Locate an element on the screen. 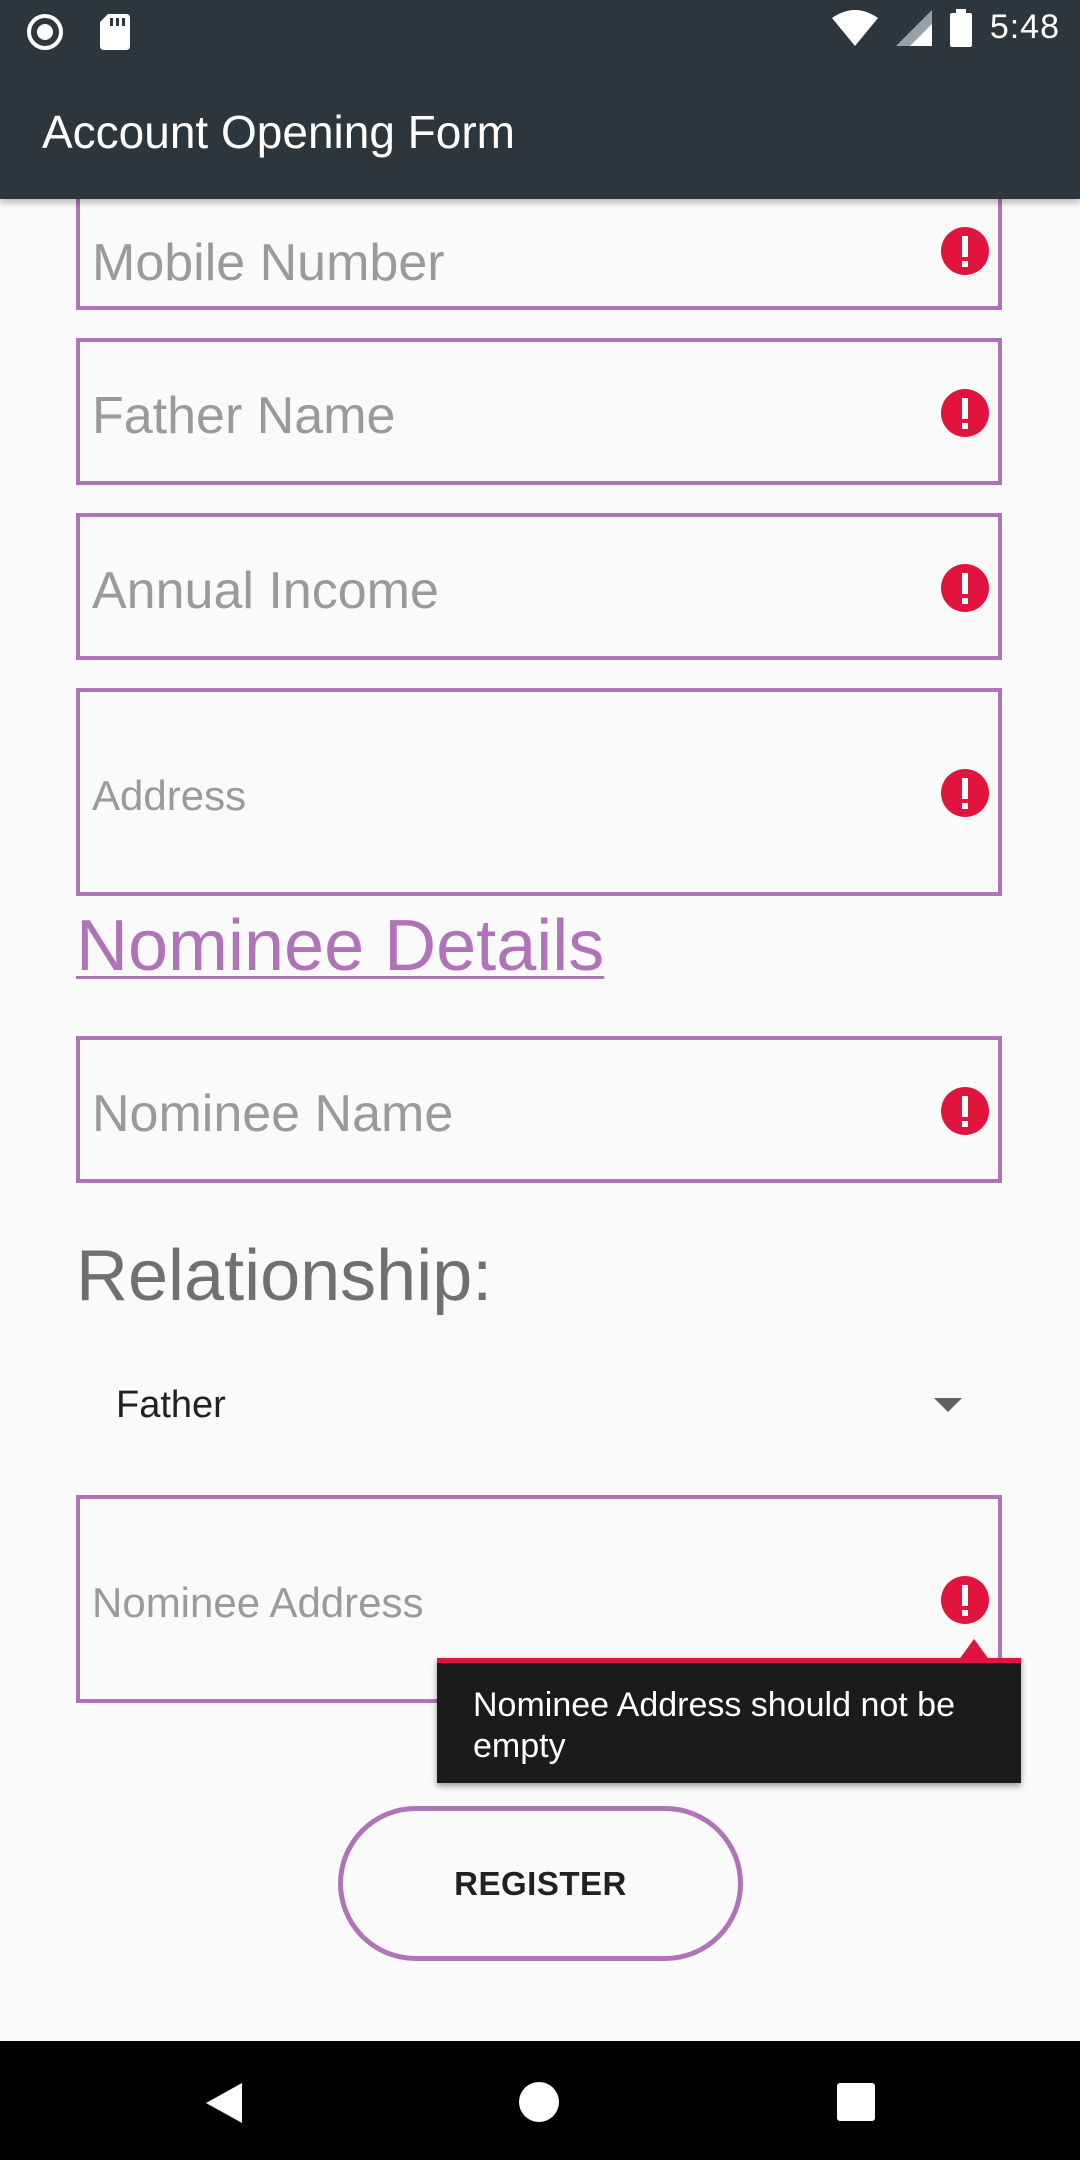  address-field: Address is located at coordinates (539, 792).